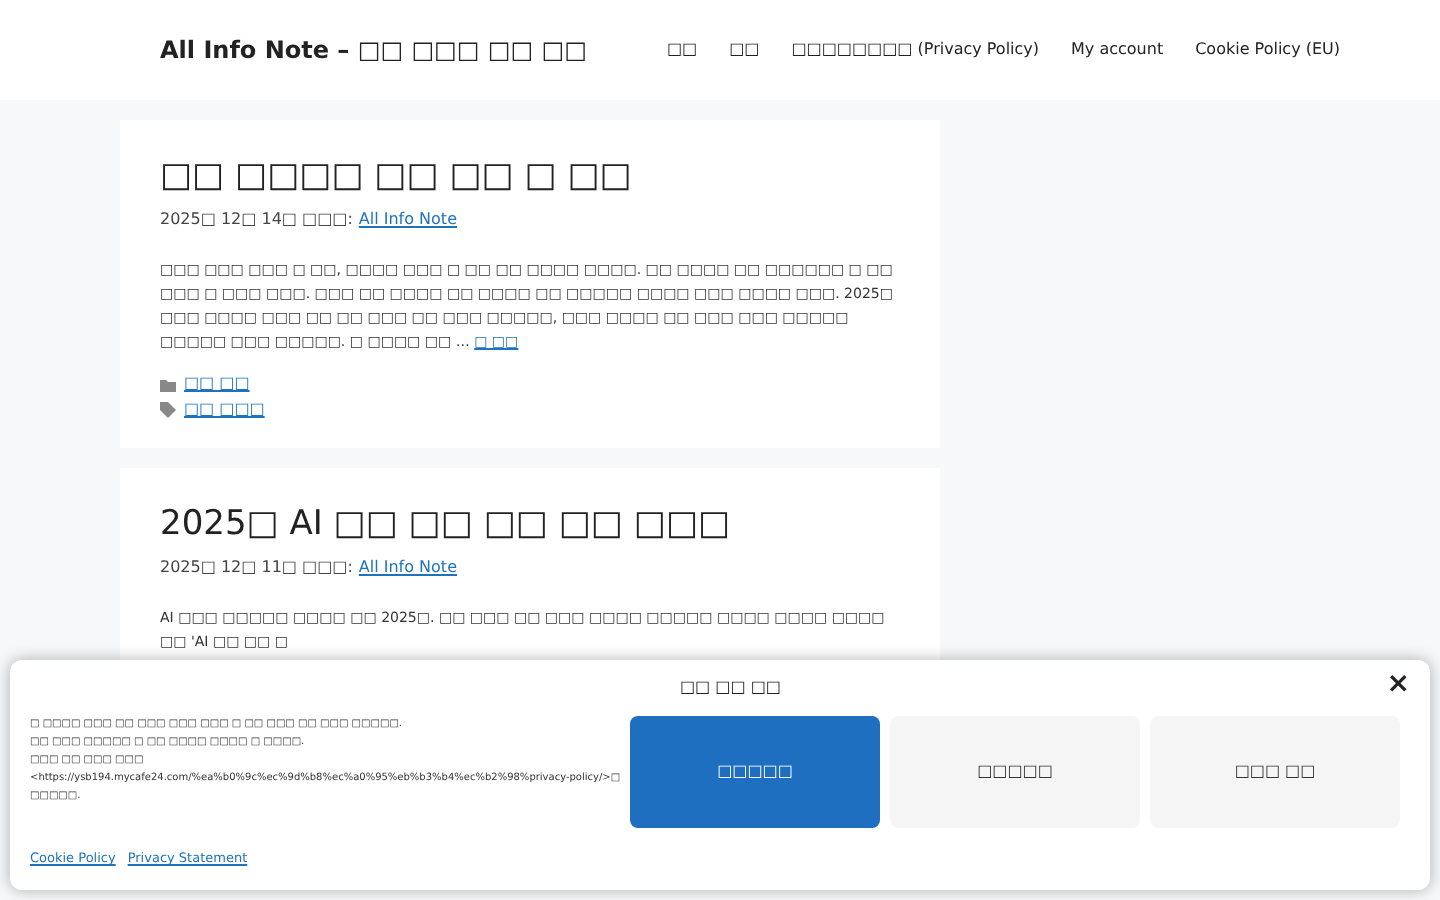  Describe the element at coordinates (1398, 684) in the screenshot. I see `close-button: ×` at that location.